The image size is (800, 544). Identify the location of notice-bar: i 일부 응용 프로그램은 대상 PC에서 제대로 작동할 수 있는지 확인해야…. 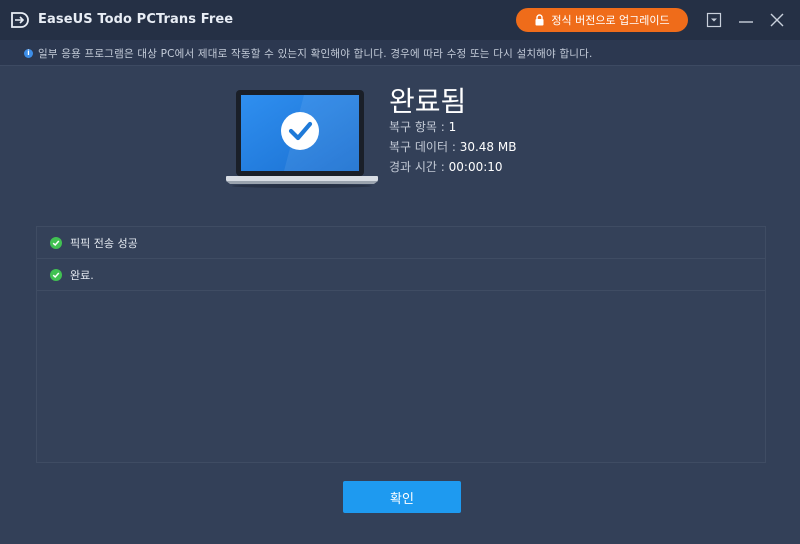
(400, 53).